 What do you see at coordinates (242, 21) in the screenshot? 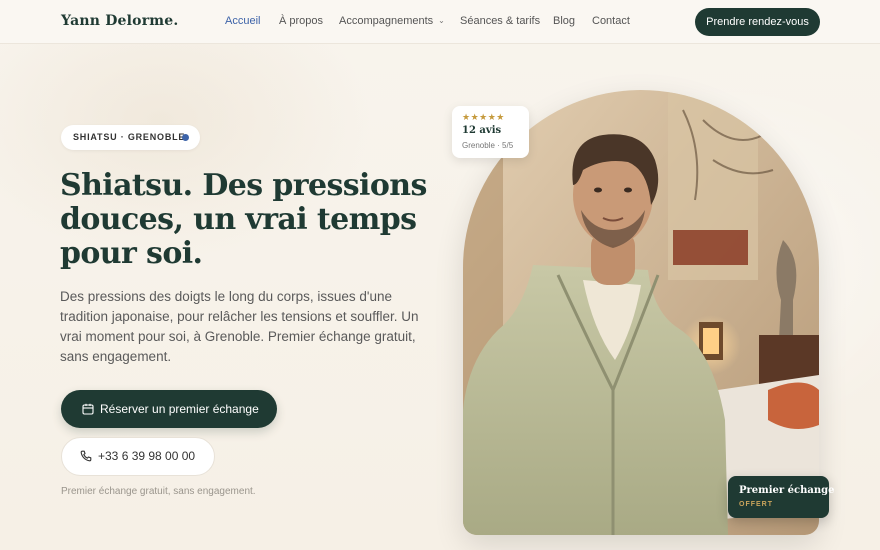
I see `nav-item-accueil: Accueil` at bounding box center [242, 21].